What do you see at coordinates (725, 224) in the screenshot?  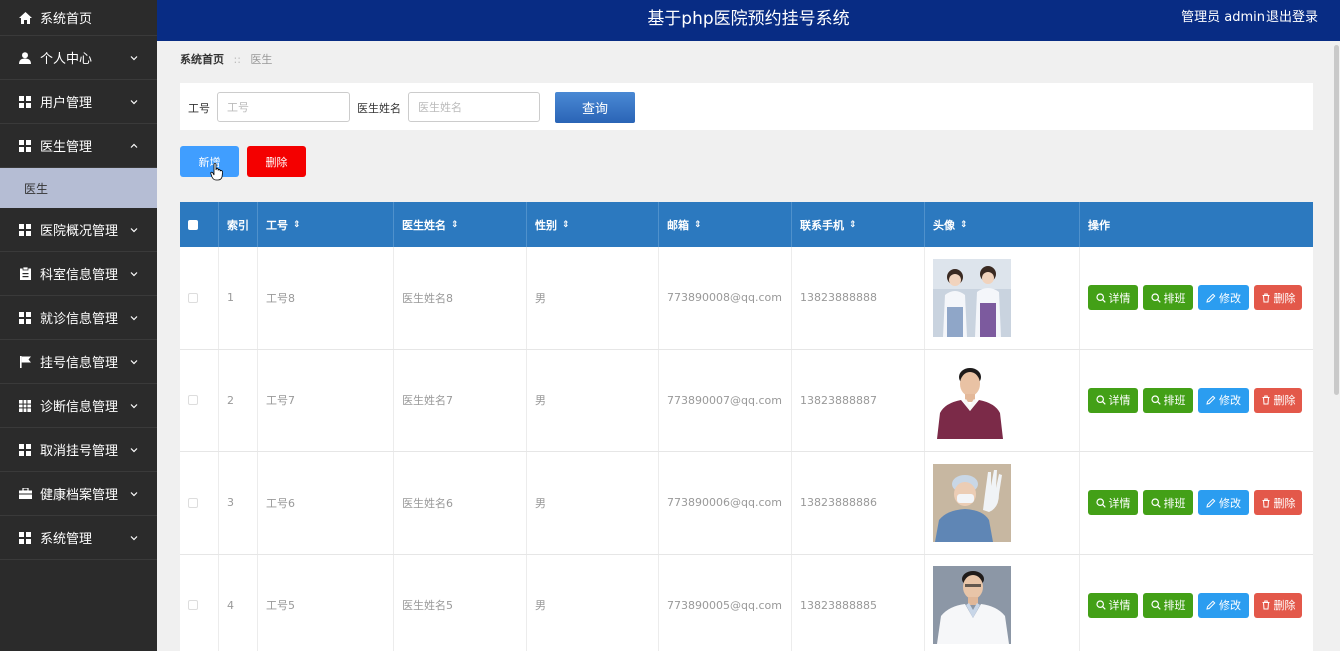 I see `col-email: 邮箱 ⇕` at bounding box center [725, 224].